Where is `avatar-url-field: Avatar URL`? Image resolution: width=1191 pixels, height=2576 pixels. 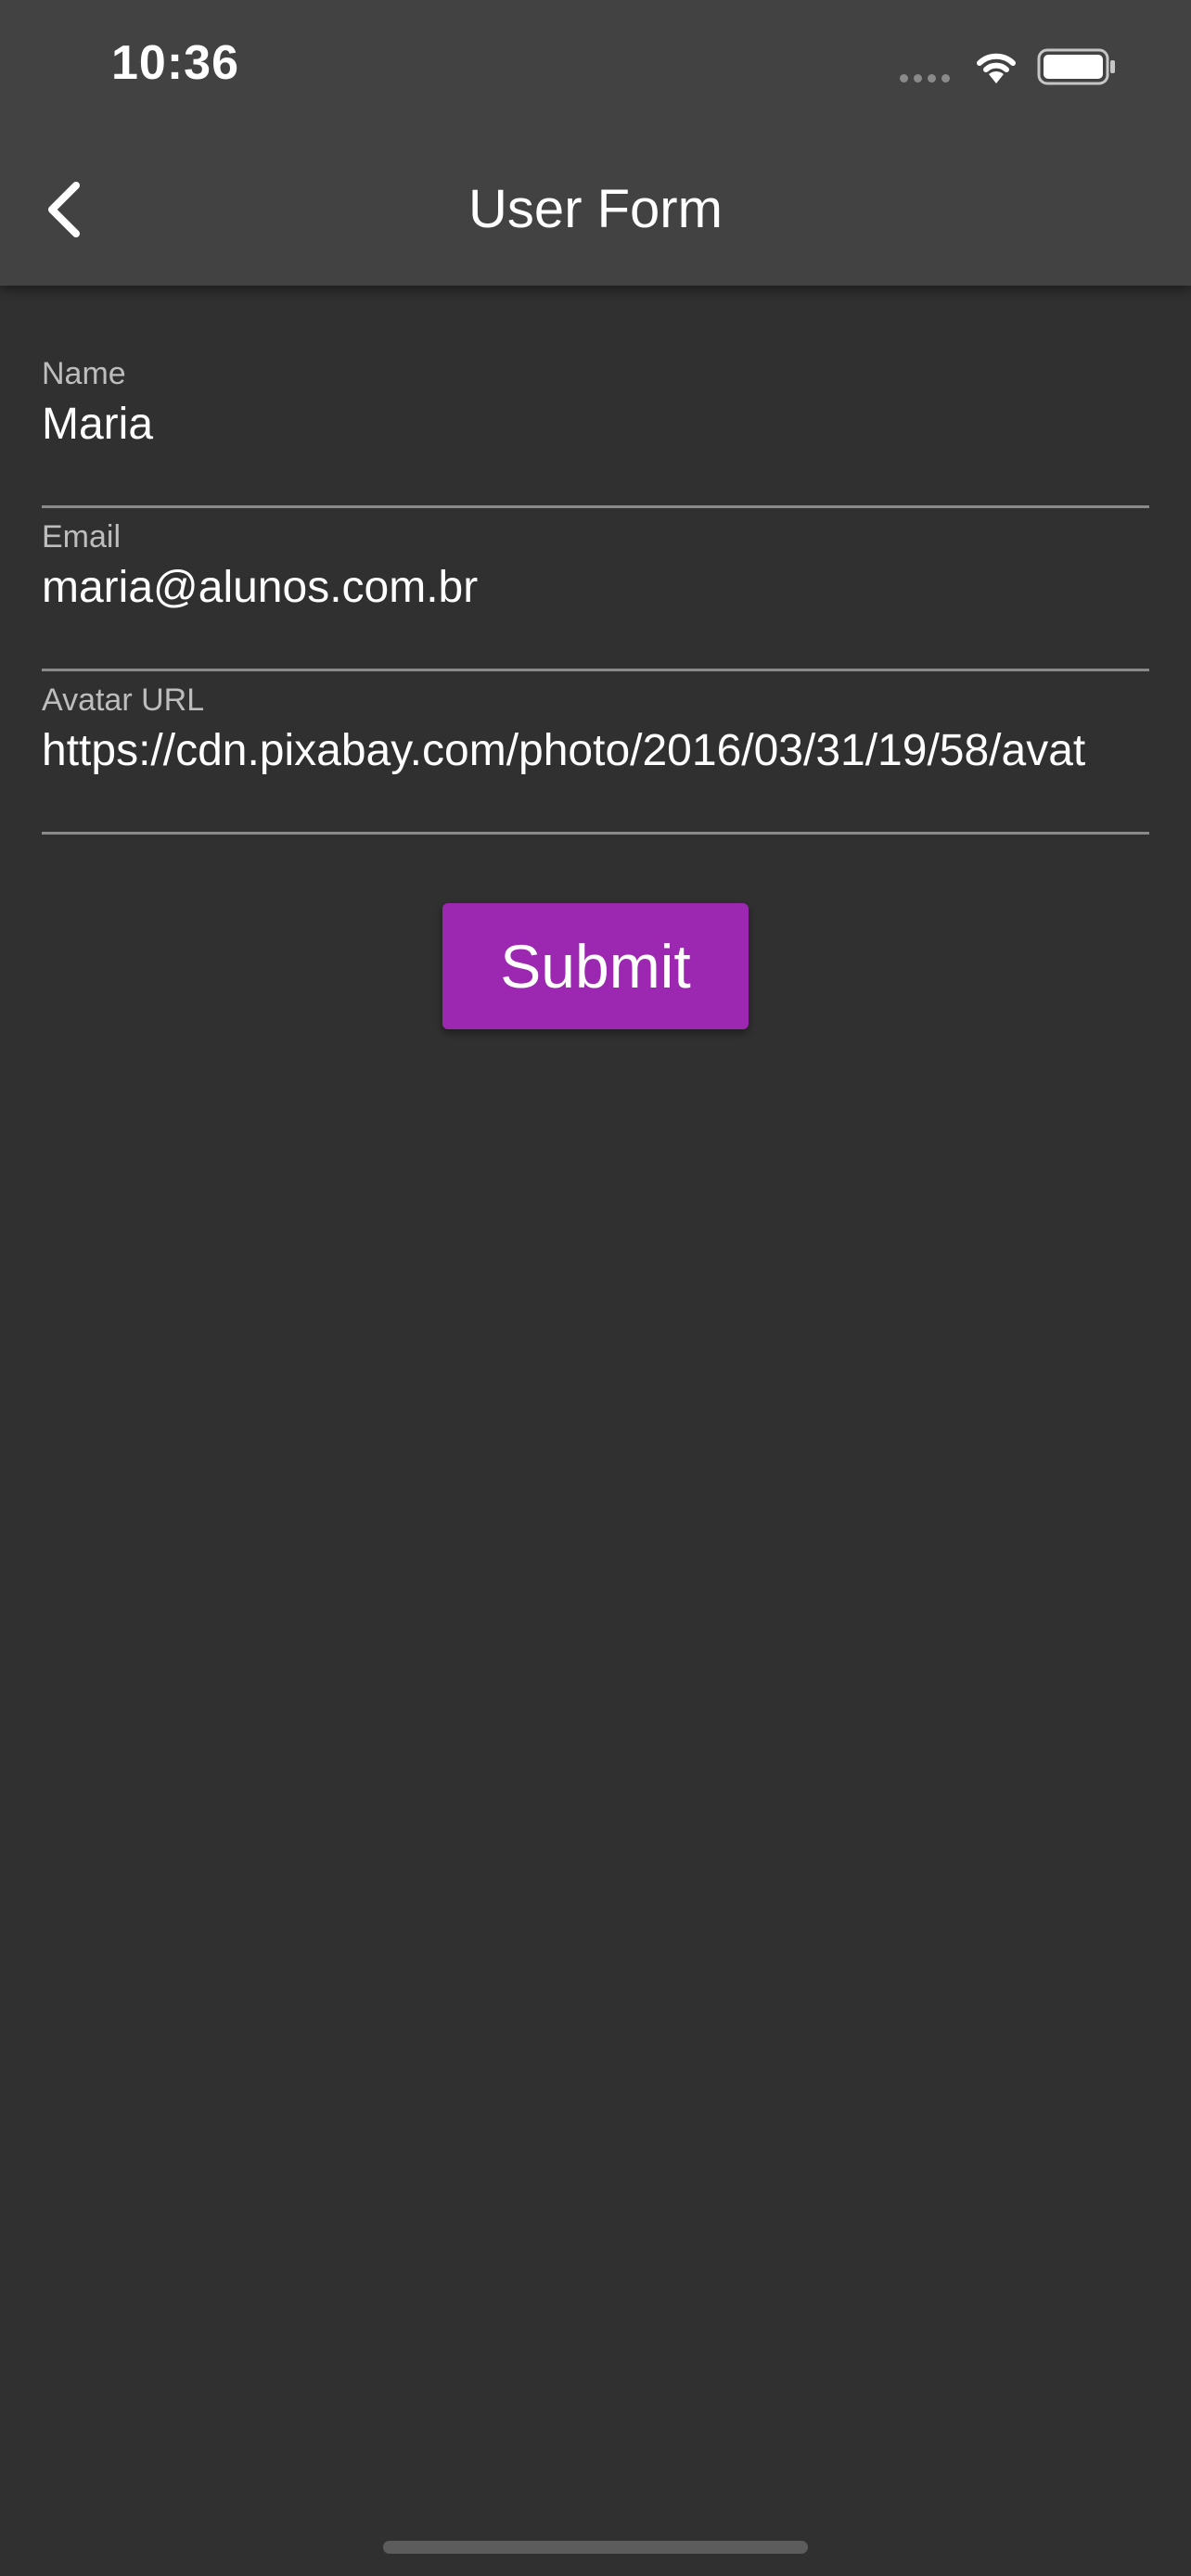
avatar-url-field: Avatar URL is located at coordinates (595, 753).